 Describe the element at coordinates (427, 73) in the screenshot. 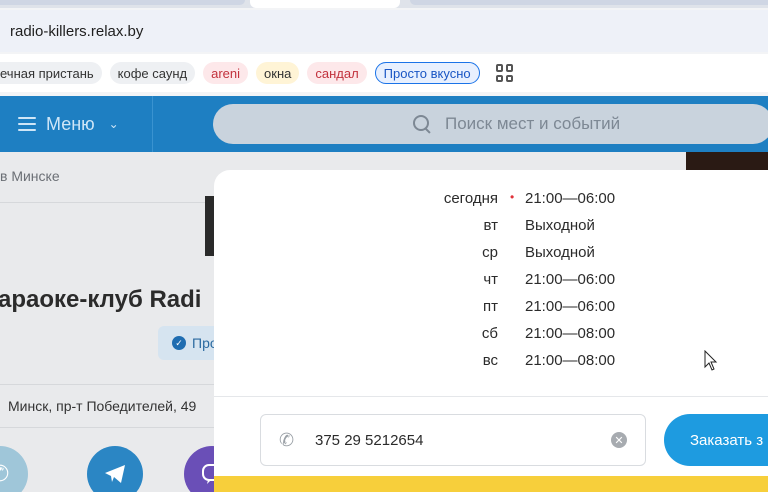

I see `bookmark-item: Просто вкусно` at that location.